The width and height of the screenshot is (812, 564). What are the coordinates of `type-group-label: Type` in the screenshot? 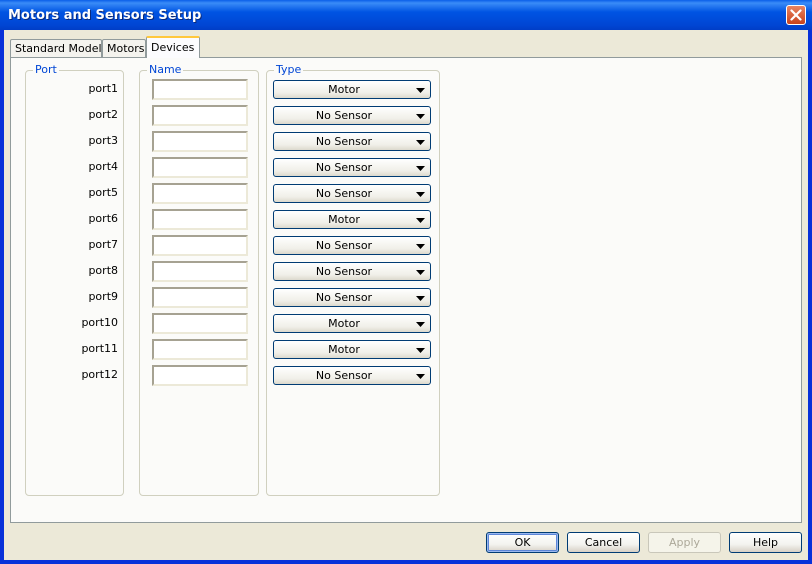 It's located at (289, 69).